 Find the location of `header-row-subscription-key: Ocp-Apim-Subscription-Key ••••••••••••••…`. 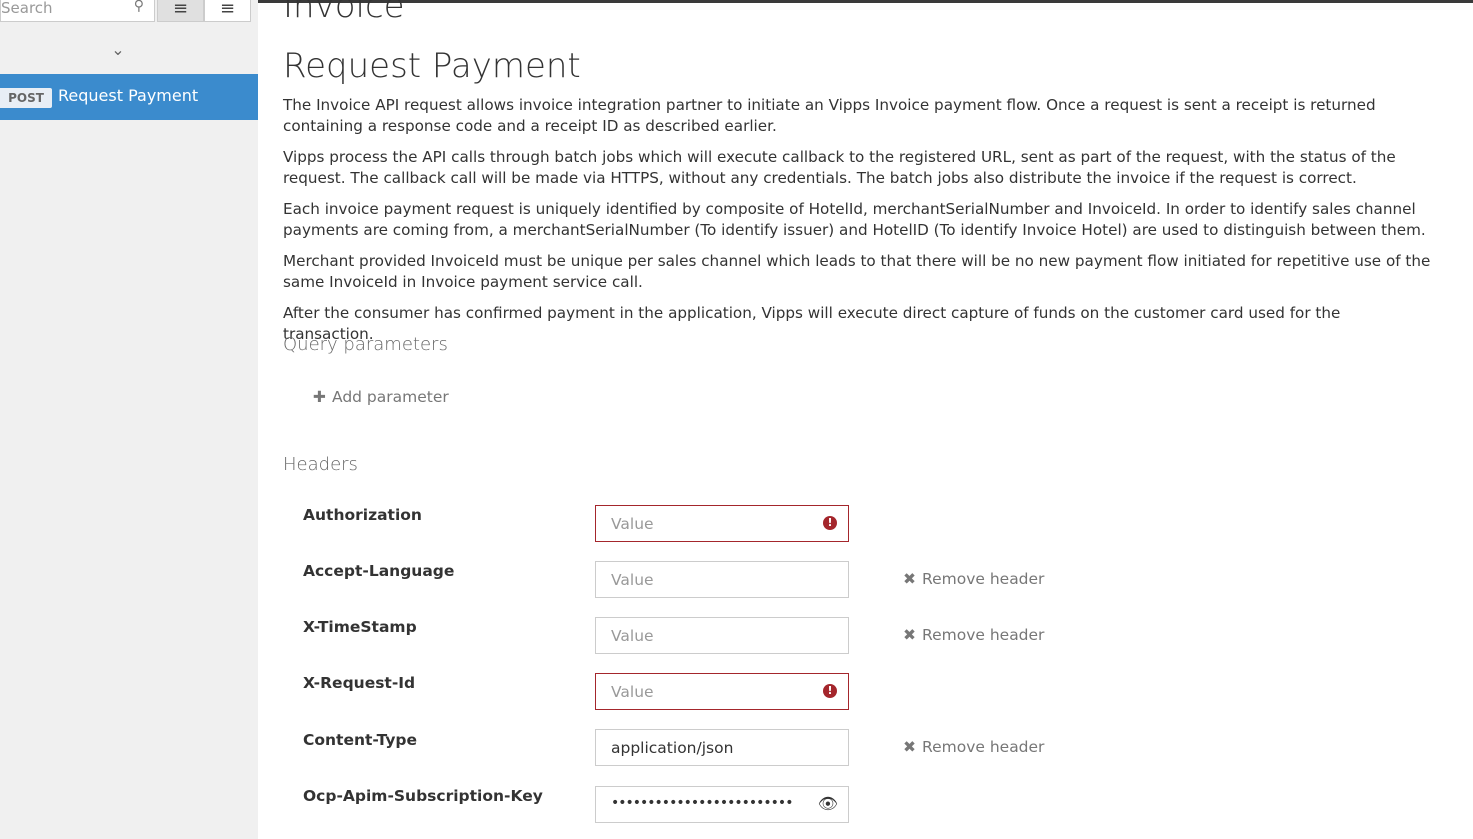

header-row-subscription-key: Ocp-Apim-Subscription-Key ••••••••••••••… is located at coordinates (858, 805).